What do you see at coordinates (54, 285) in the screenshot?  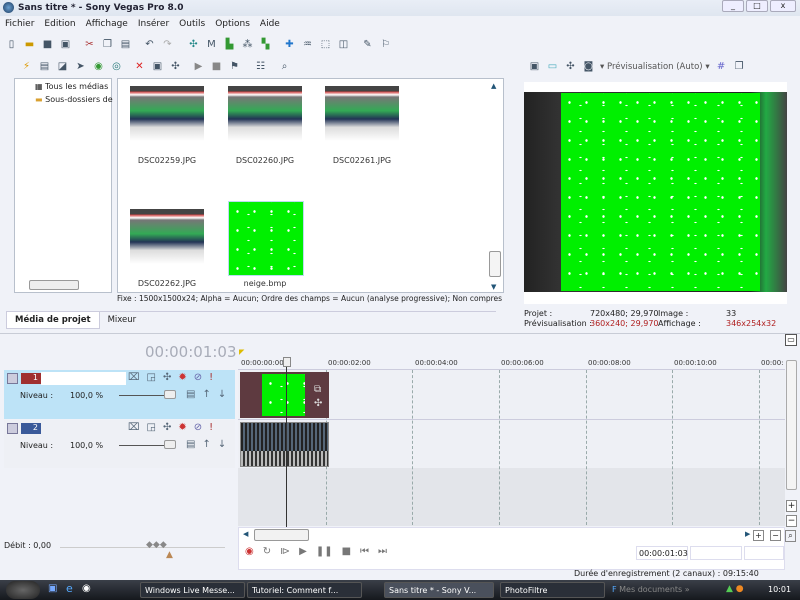 I see `tree-horizontal-scrollbar` at bounding box center [54, 285].